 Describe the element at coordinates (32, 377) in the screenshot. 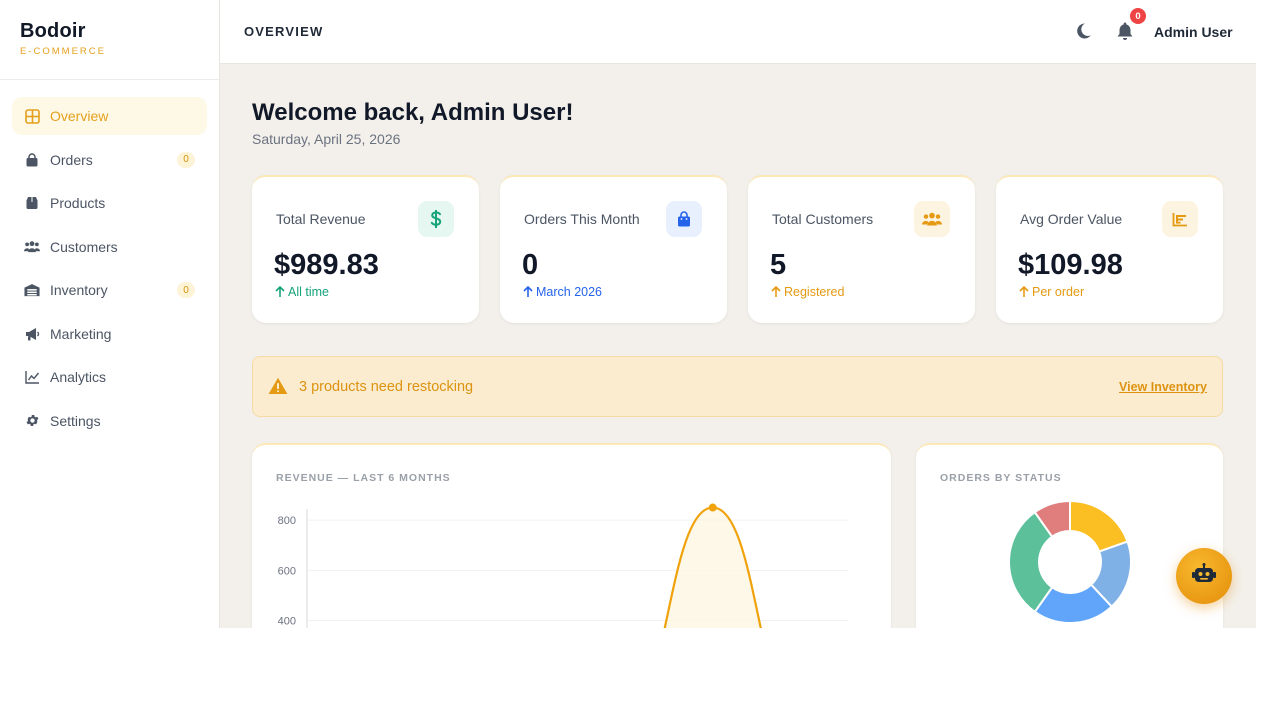

I see `line-chart-icon` at that location.